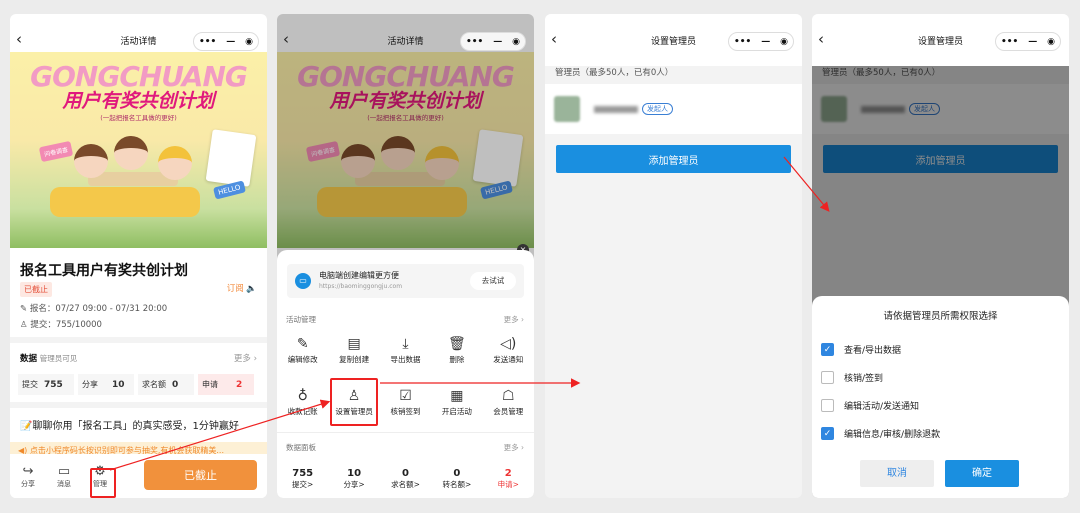 The width and height of the screenshot is (1080, 513). I want to click on arrow-add-to-permissions, so click(806, 184).